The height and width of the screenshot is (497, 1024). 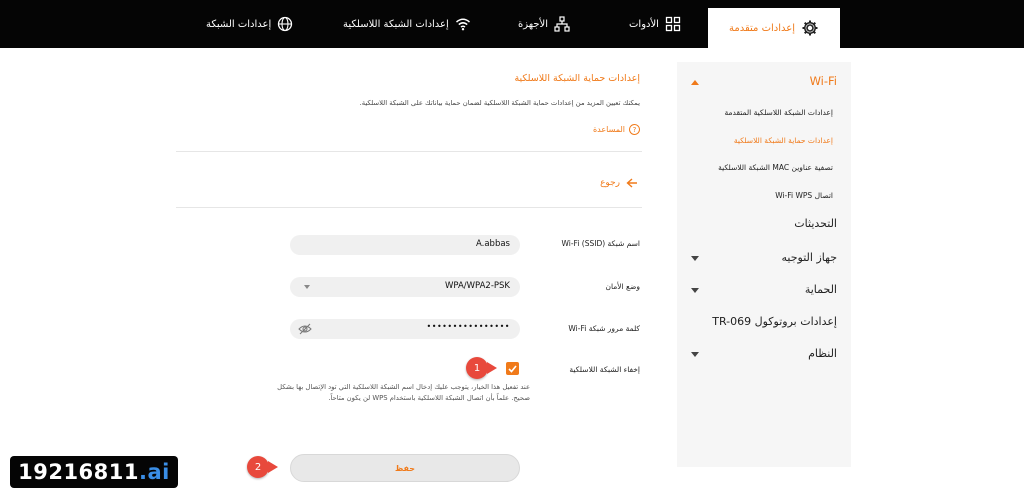 I want to click on security-mode-value: WPA/WPA2-PSK, so click(x=477, y=286).